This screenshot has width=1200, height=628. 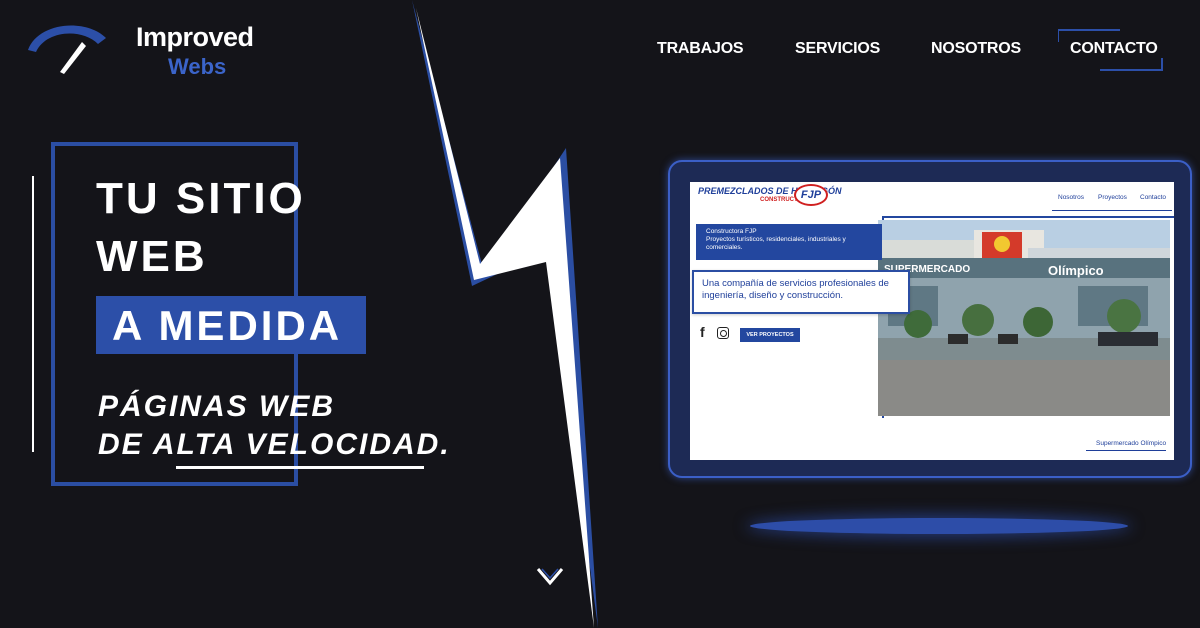 What do you see at coordinates (550, 577) in the screenshot?
I see `chevron-down-icon` at bounding box center [550, 577].